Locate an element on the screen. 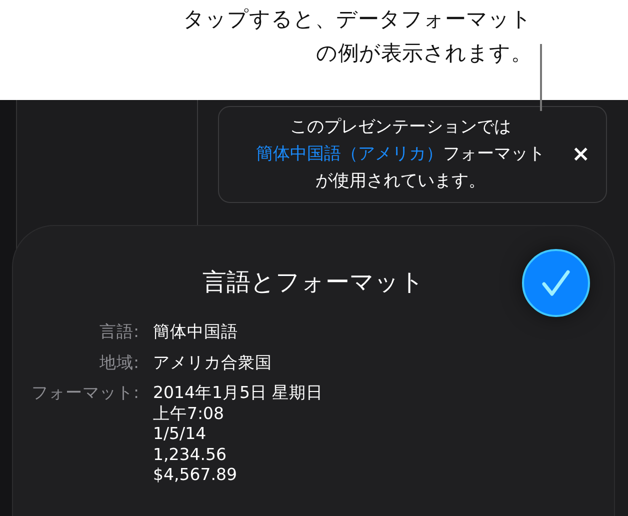 This screenshot has width=628, height=516. row-label: 地域: is located at coordinates (118, 362).